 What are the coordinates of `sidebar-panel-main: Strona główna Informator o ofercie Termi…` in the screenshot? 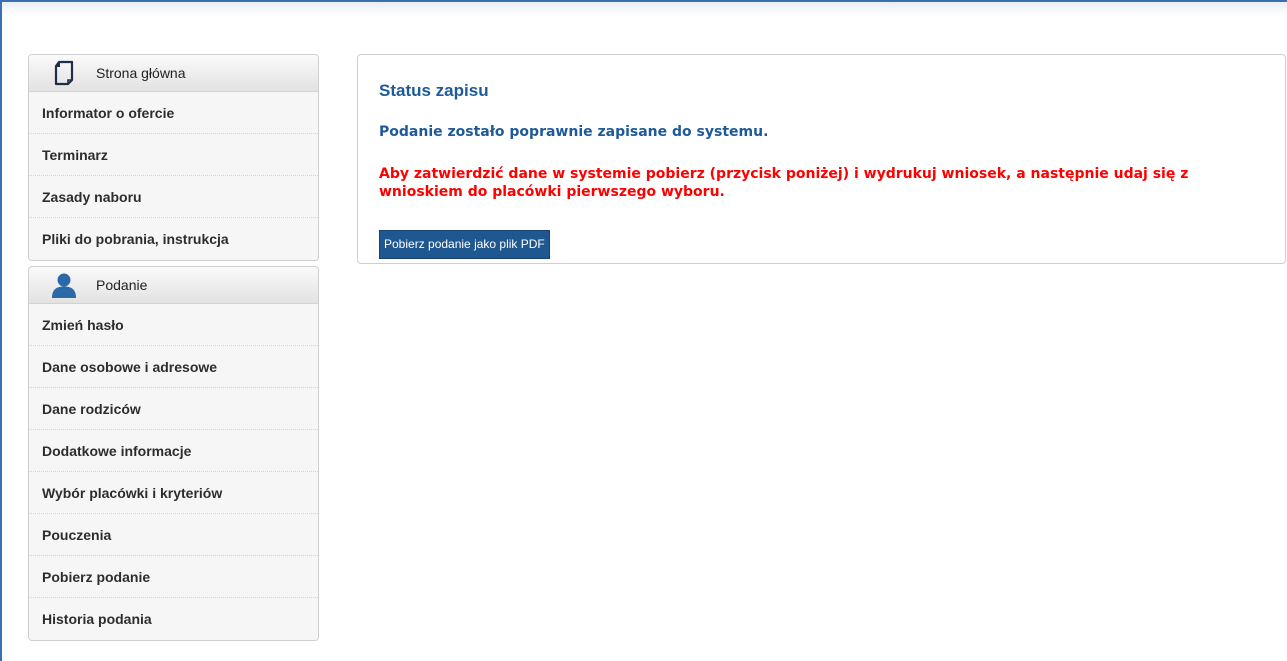 It's located at (173, 157).